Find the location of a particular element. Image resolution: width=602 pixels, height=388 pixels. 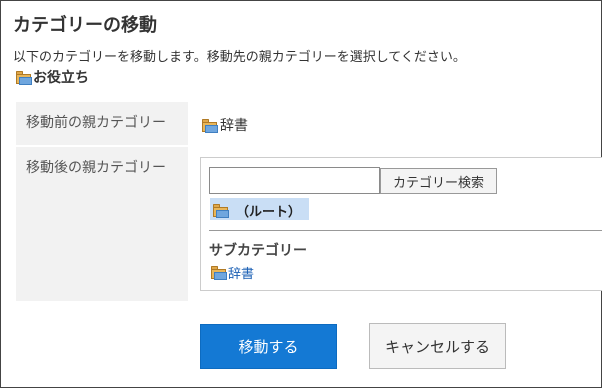

subcategory-label: 辞書 is located at coordinates (241, 272).